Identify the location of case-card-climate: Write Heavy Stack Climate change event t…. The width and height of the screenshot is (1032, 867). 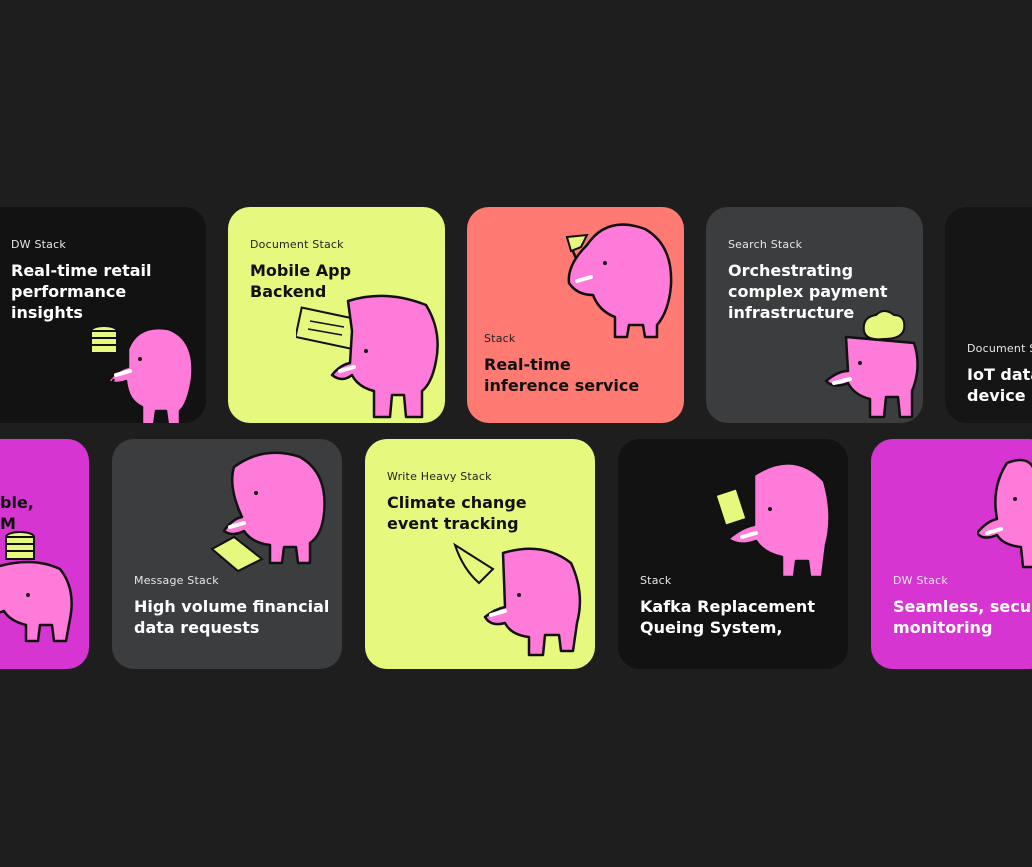
(480, 554).